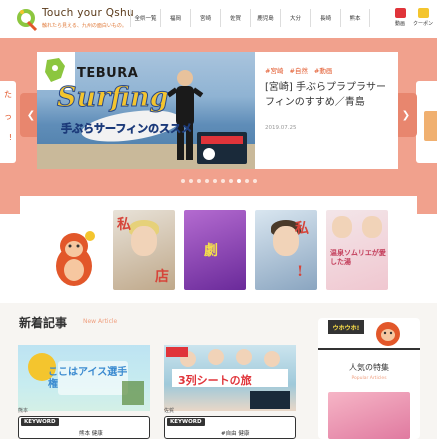  Describe the element at coordinates (399, 24) in the screenshot. I see `video-button-label: 動画` at that location.